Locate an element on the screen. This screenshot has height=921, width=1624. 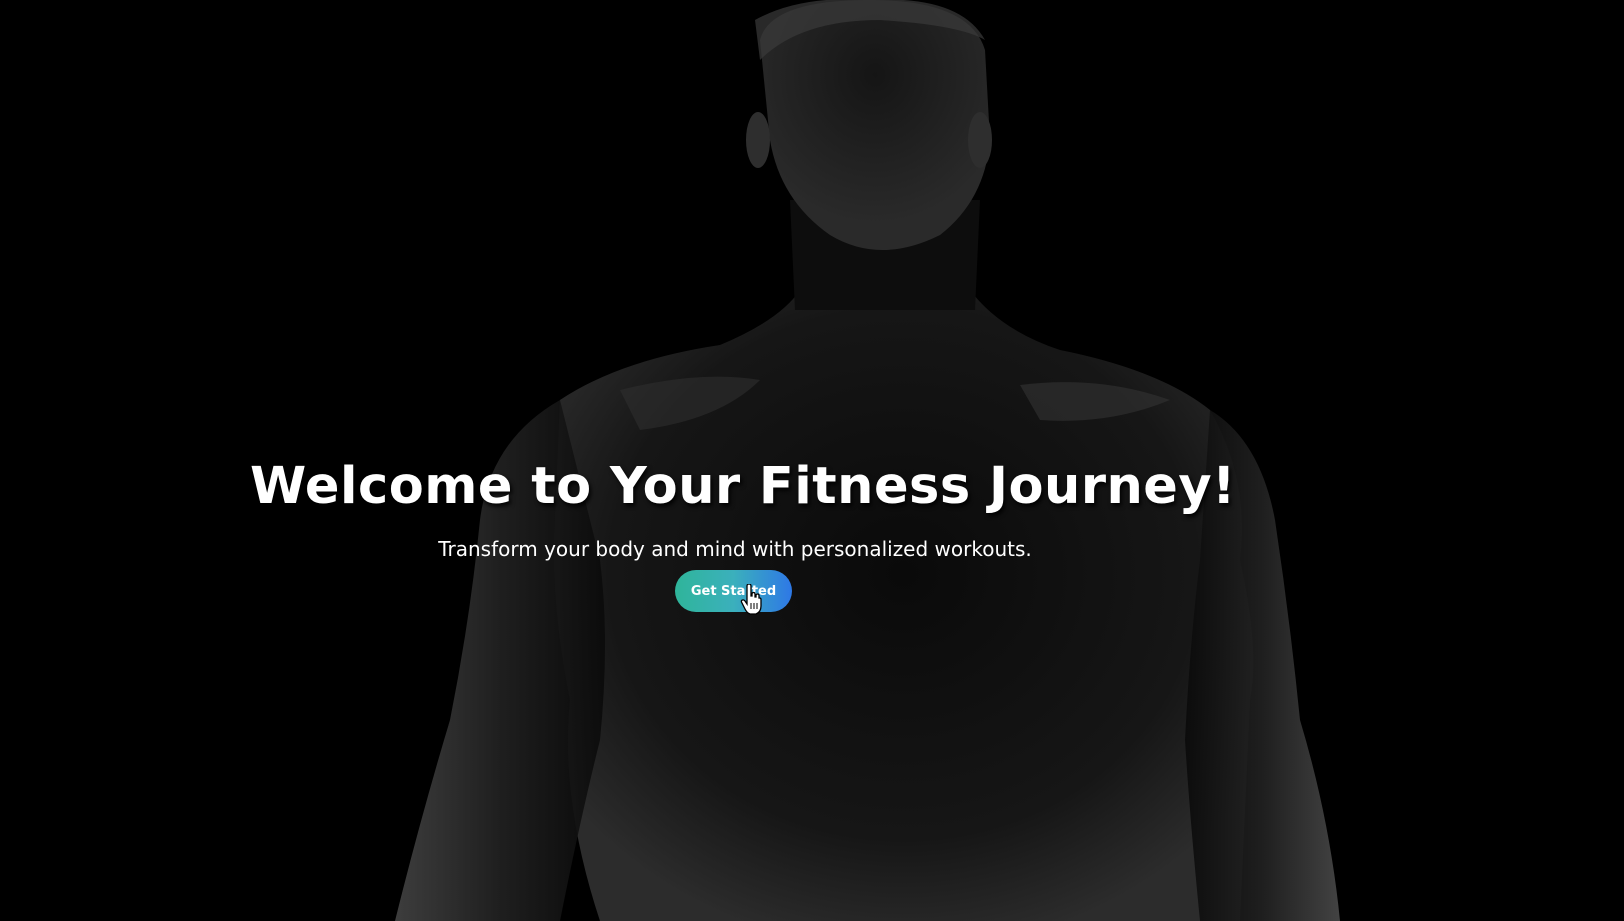
hand-pointer-cursor-icon is located at coordinates (751, 599).